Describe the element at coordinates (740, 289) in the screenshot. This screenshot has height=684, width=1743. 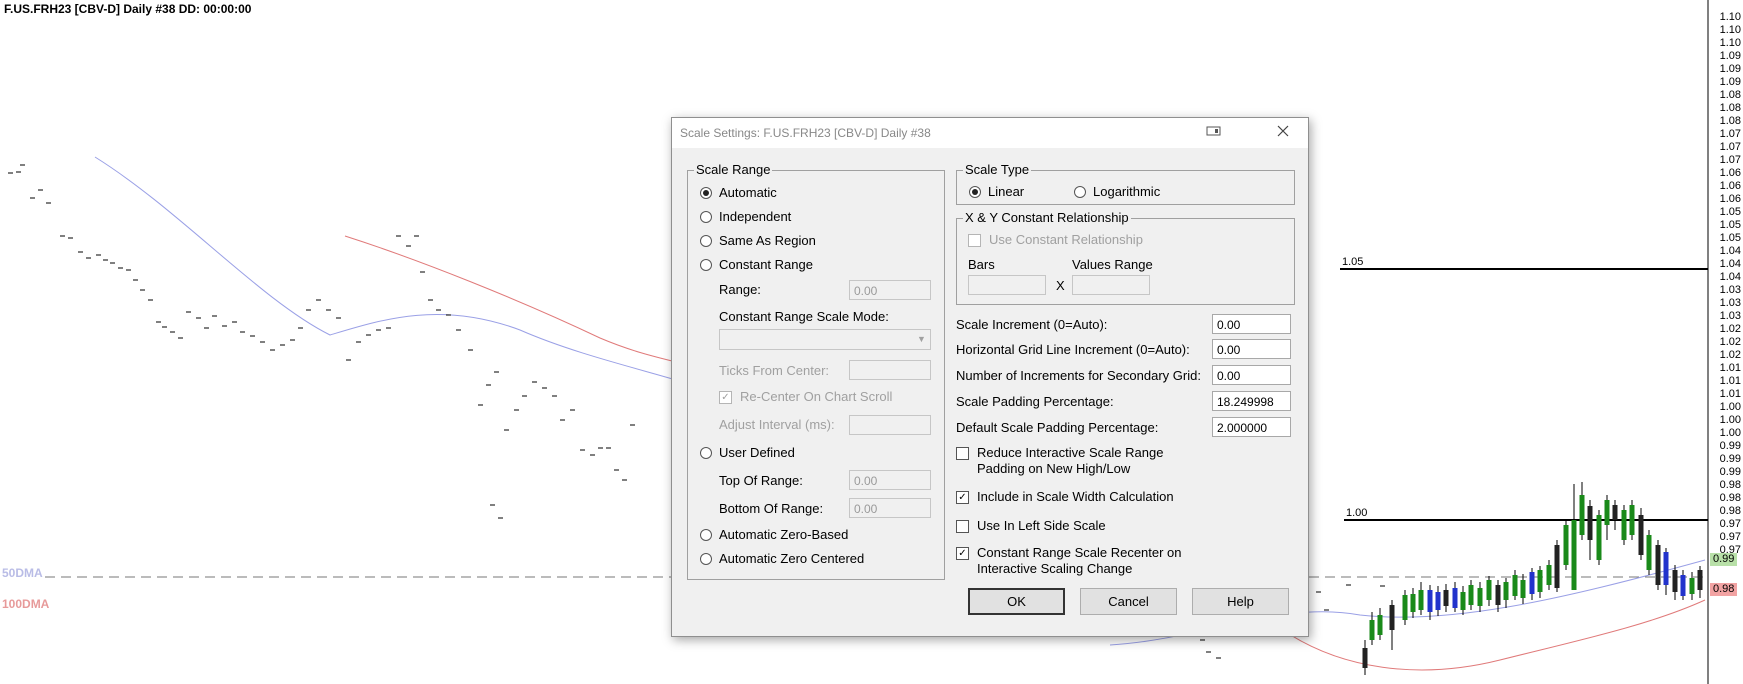
I see `range-label: Range:` at that location.